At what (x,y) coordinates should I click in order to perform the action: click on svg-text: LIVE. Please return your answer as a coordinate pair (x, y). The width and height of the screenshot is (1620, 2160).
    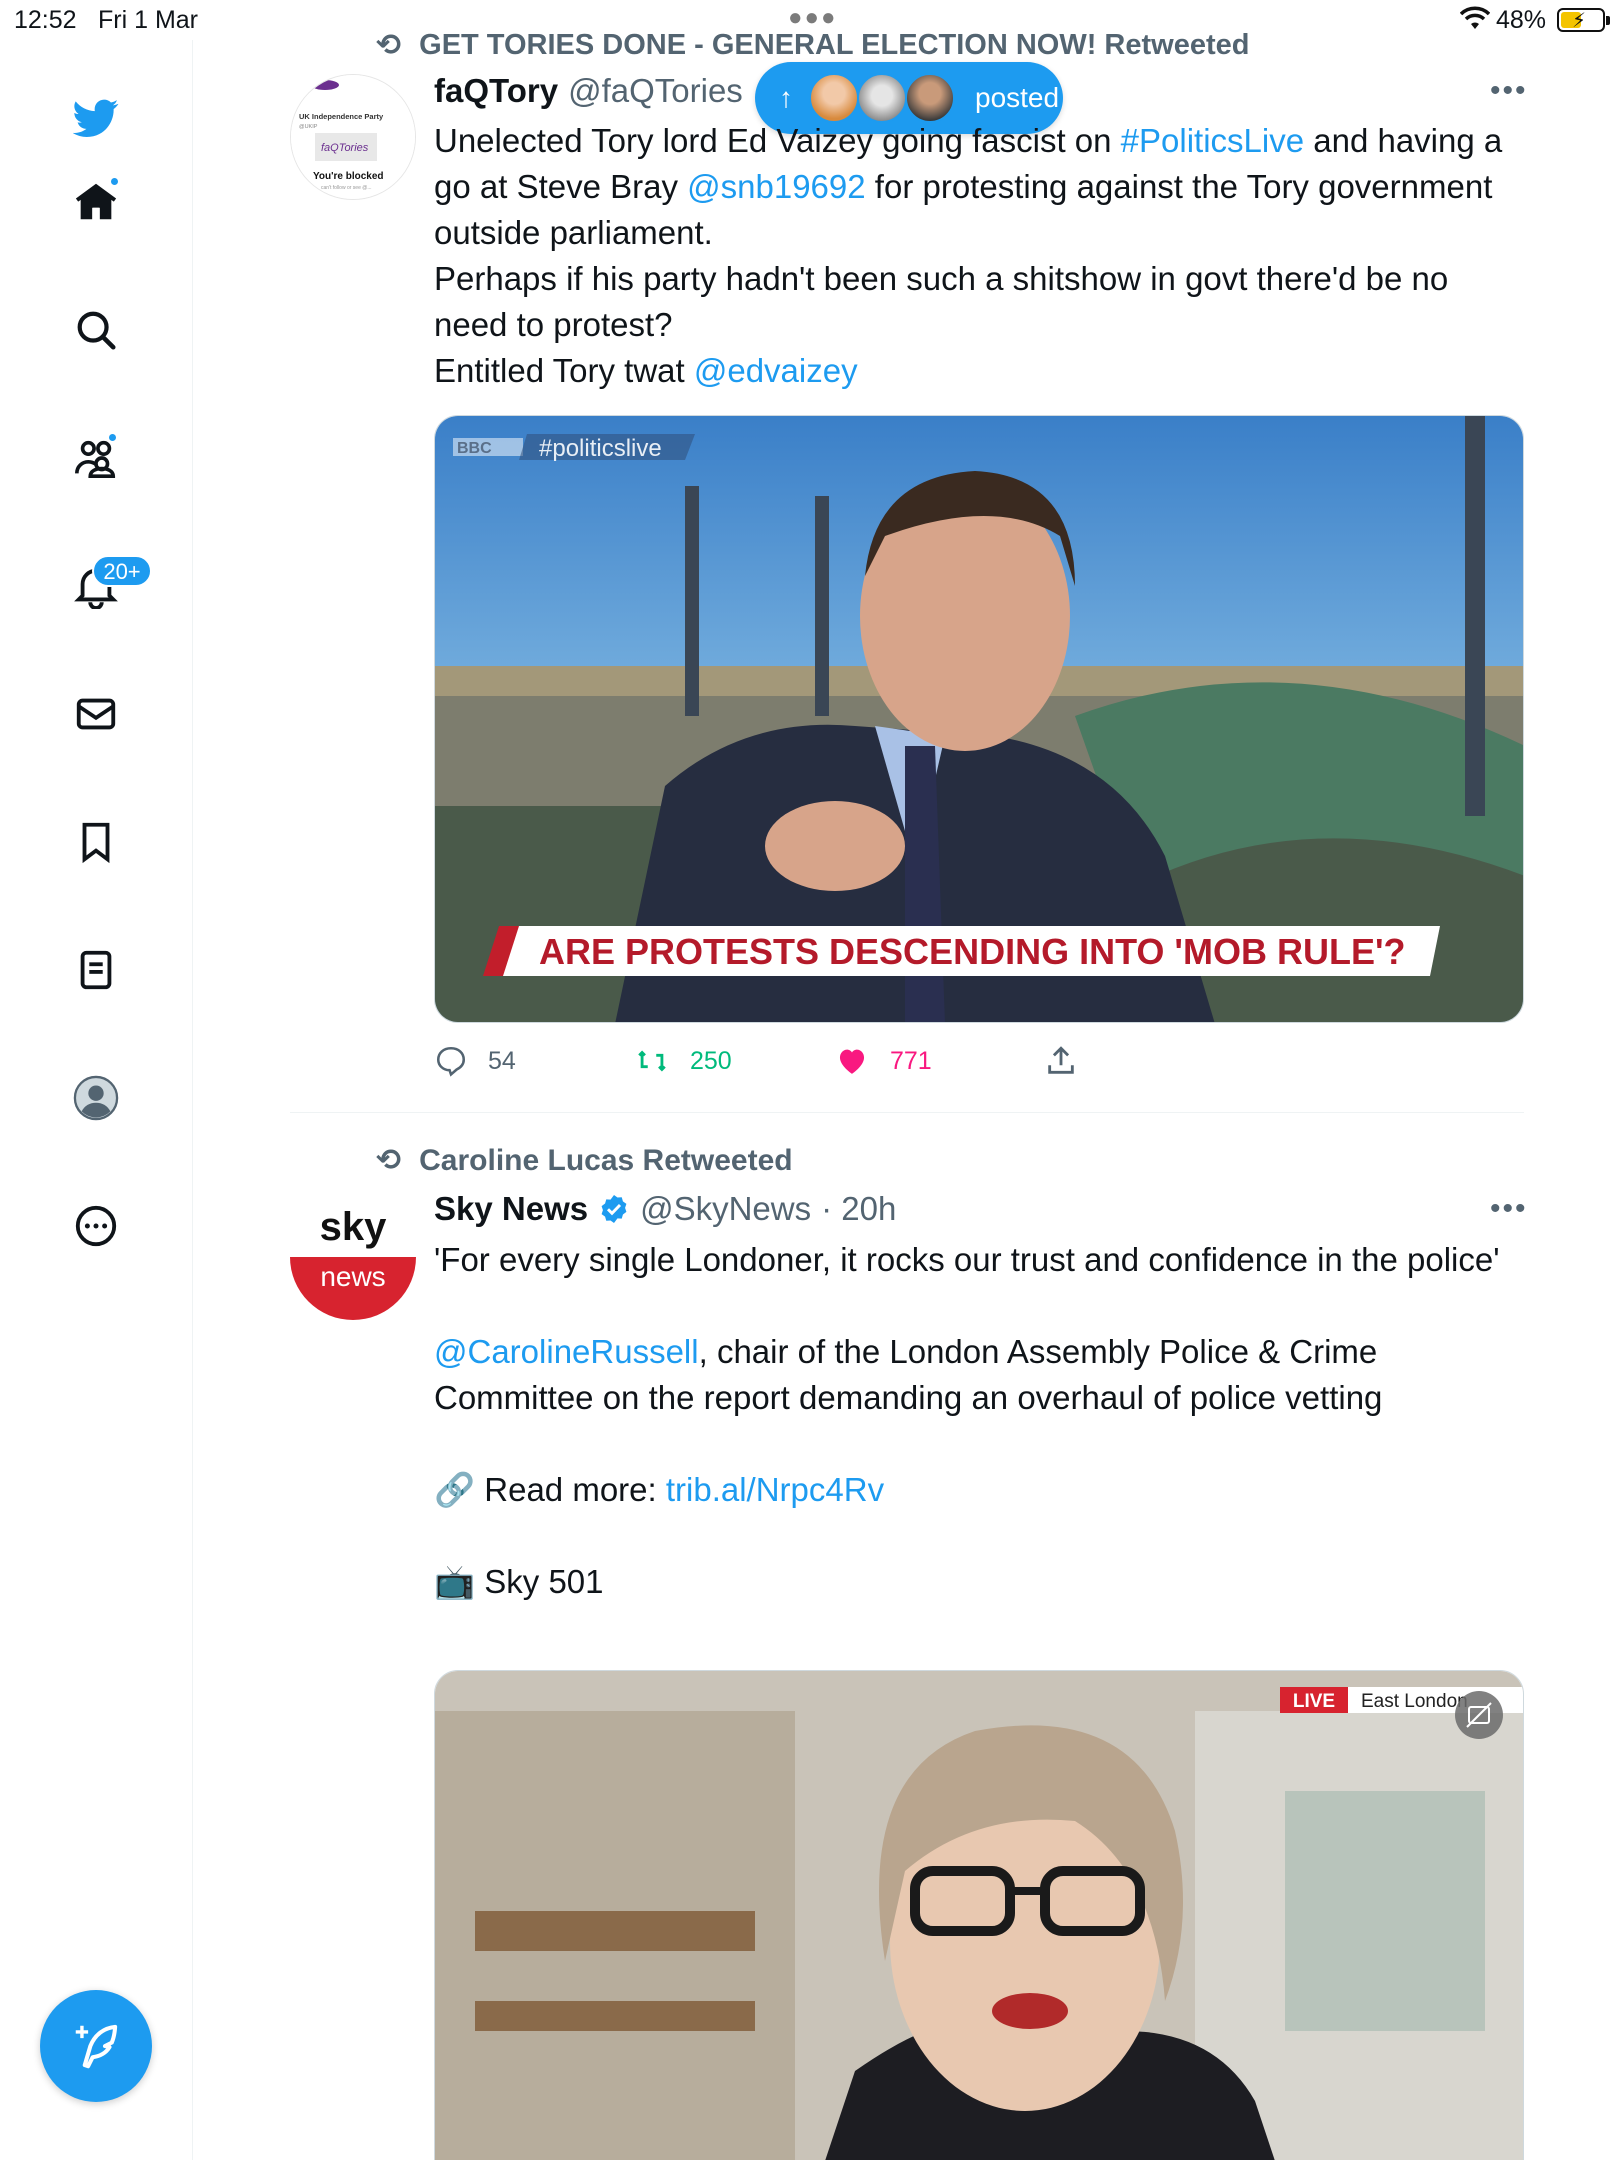
    Looking at the image, I should click on (1314, 1701).